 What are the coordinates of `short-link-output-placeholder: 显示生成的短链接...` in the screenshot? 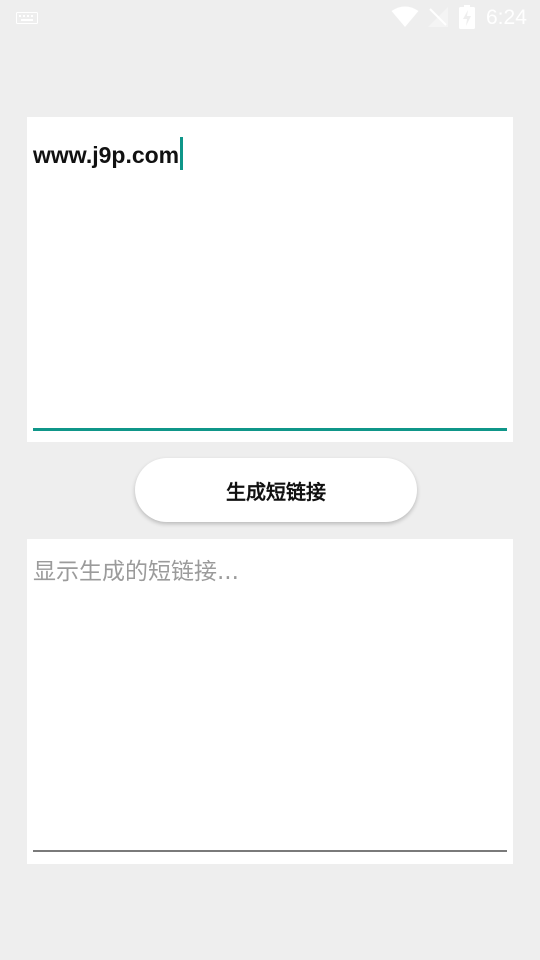 It's located at (136, 572).